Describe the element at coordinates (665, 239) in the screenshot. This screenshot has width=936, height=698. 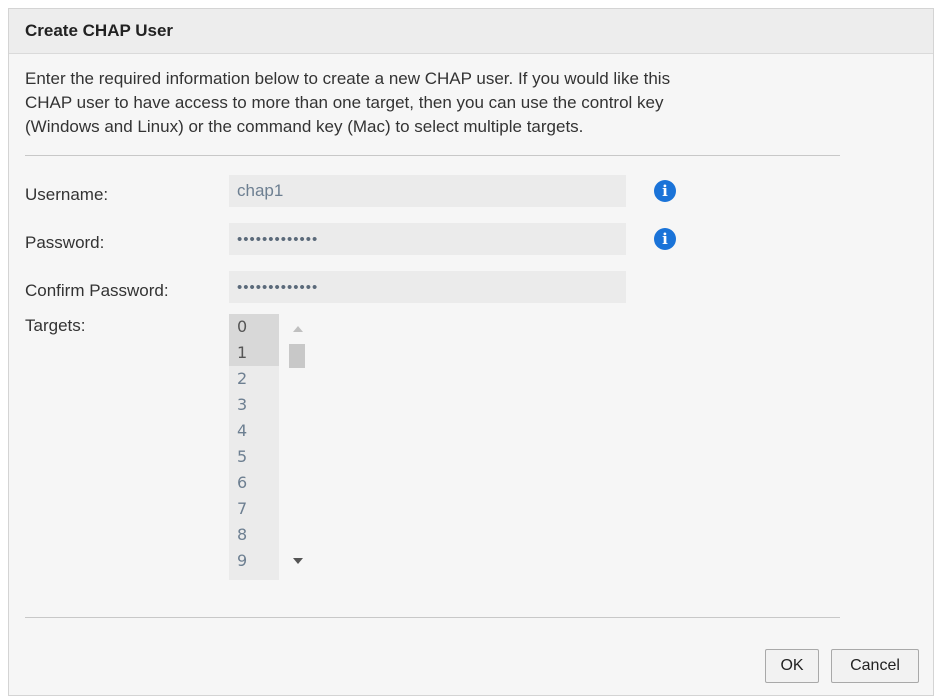
I see `password-info-icon: i` at that location.